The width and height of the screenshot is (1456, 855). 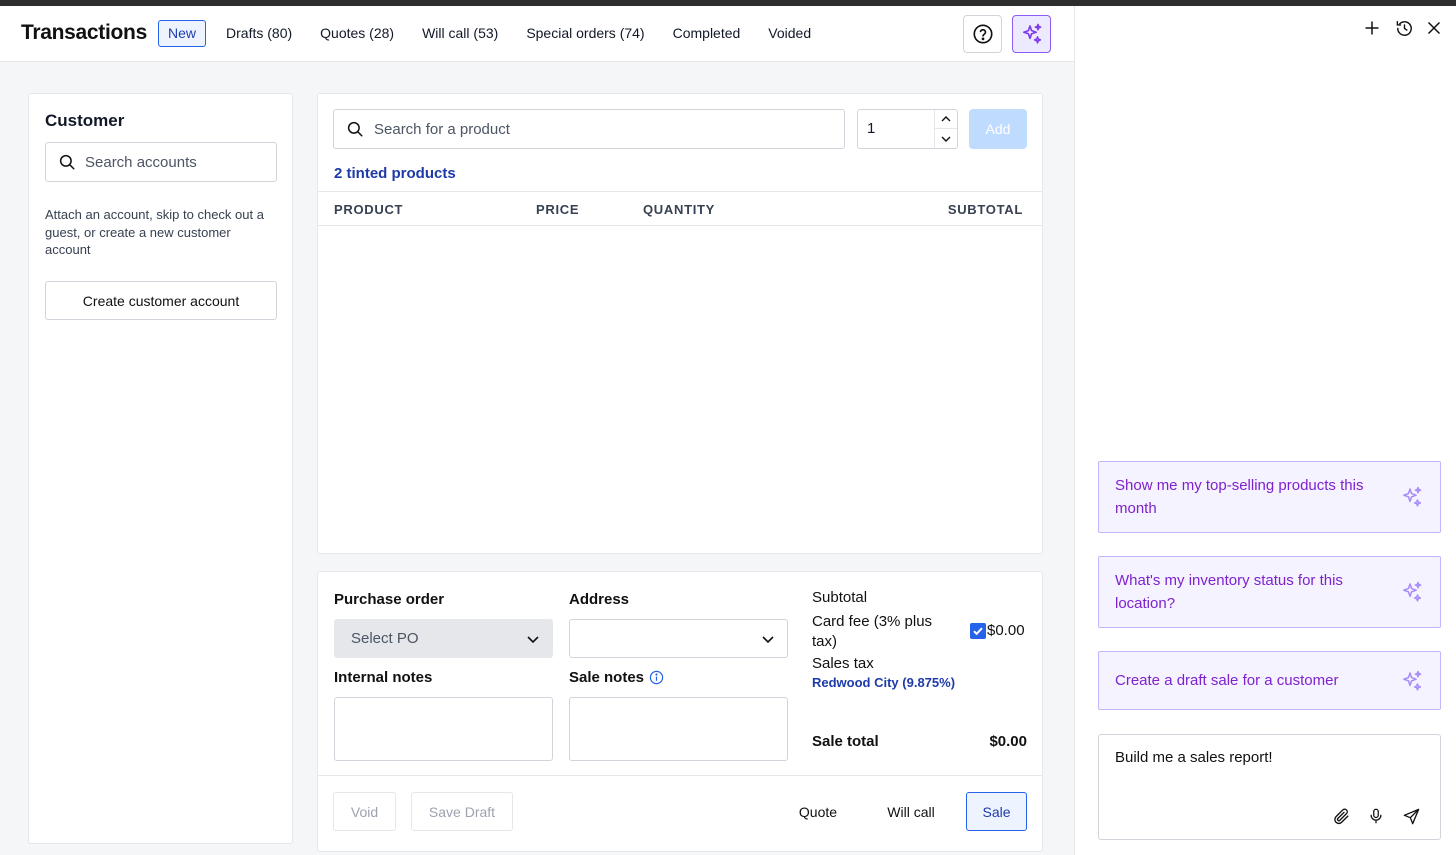 What do you see at coordinates (85, 120) in the screenshot?
I see `customer-heading: Customer` at bounding box center [85, 120].